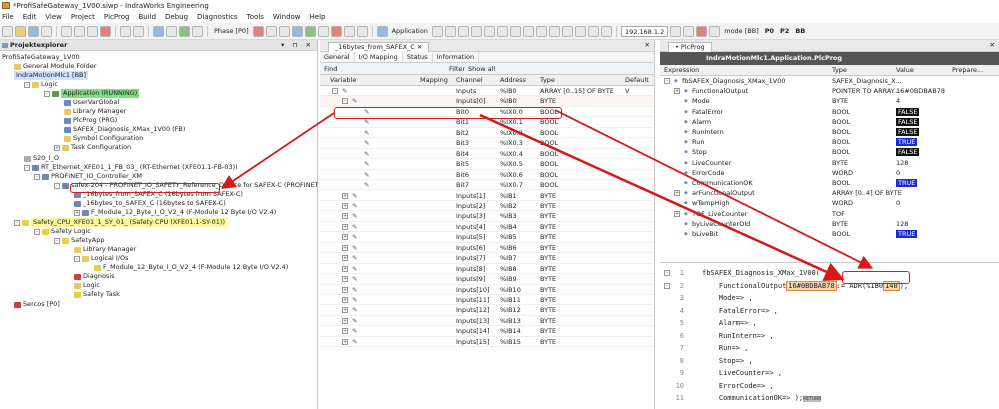 This screenshot has height=409, width=999. I want to click on settings-icon, so click(284, 31).